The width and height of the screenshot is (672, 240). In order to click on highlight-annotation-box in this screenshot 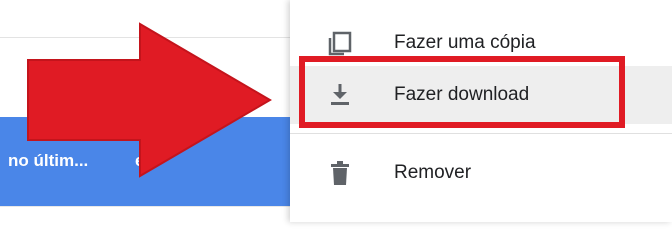, I will do `click(462, 92)`.